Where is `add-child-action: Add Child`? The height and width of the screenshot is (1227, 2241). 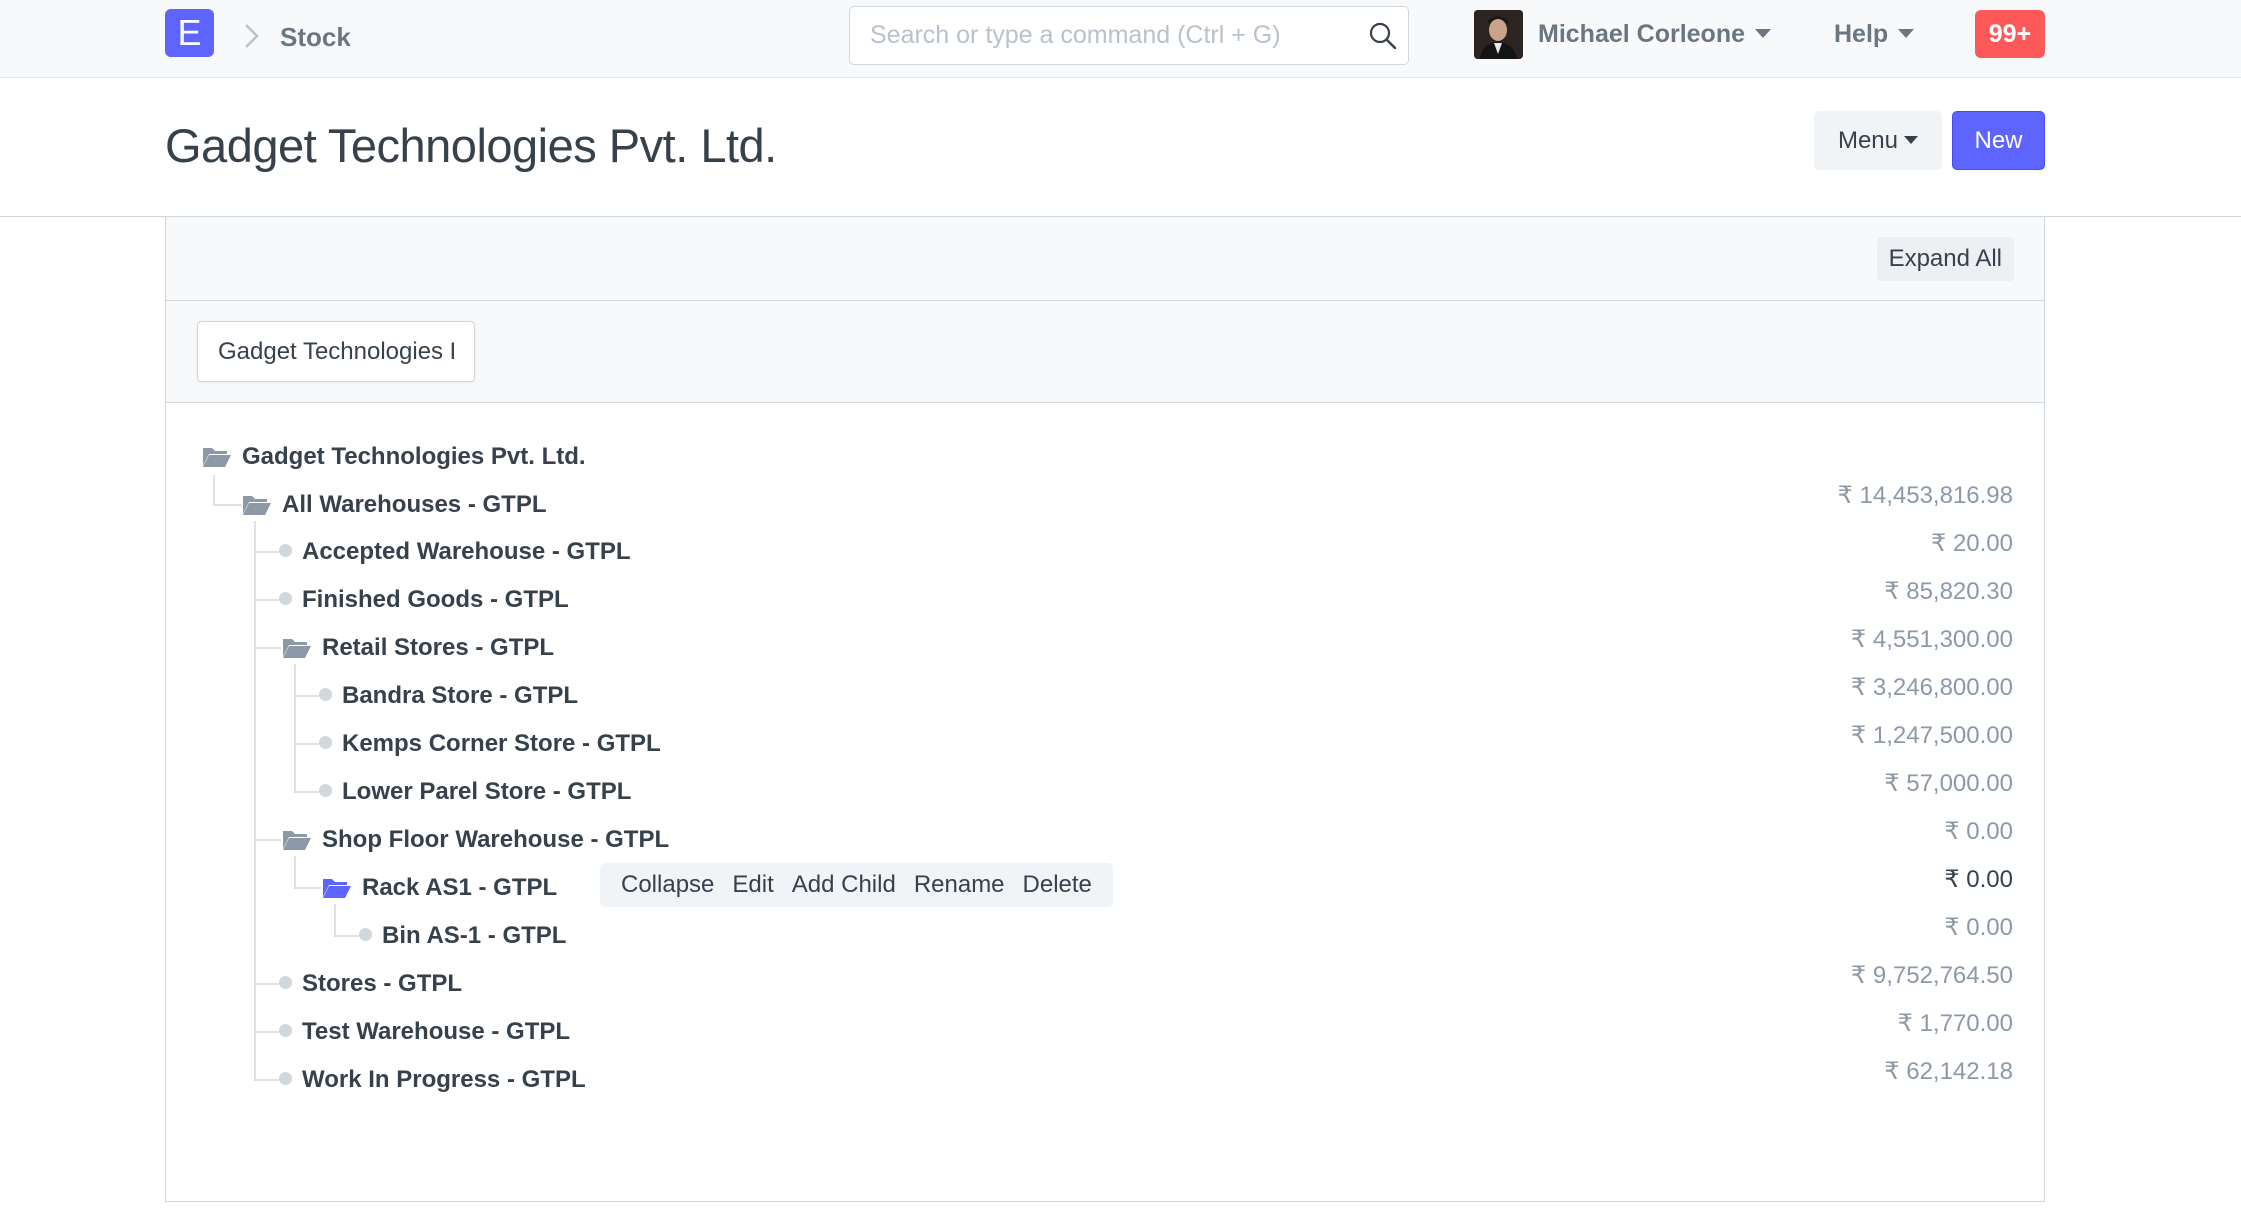
add-child-action: Add Child is located at coordinates (844, 884).